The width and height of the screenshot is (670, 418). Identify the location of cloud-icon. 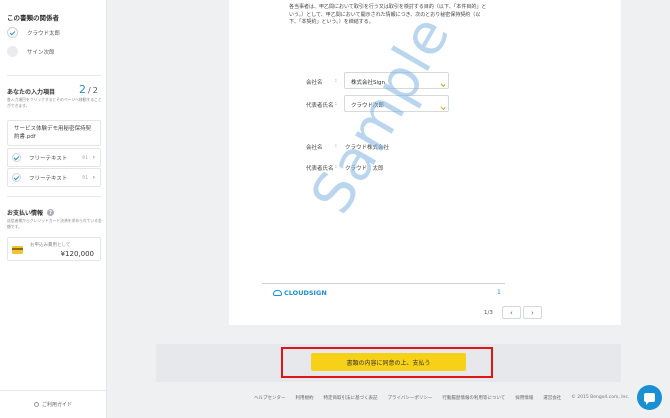
(277, 293).